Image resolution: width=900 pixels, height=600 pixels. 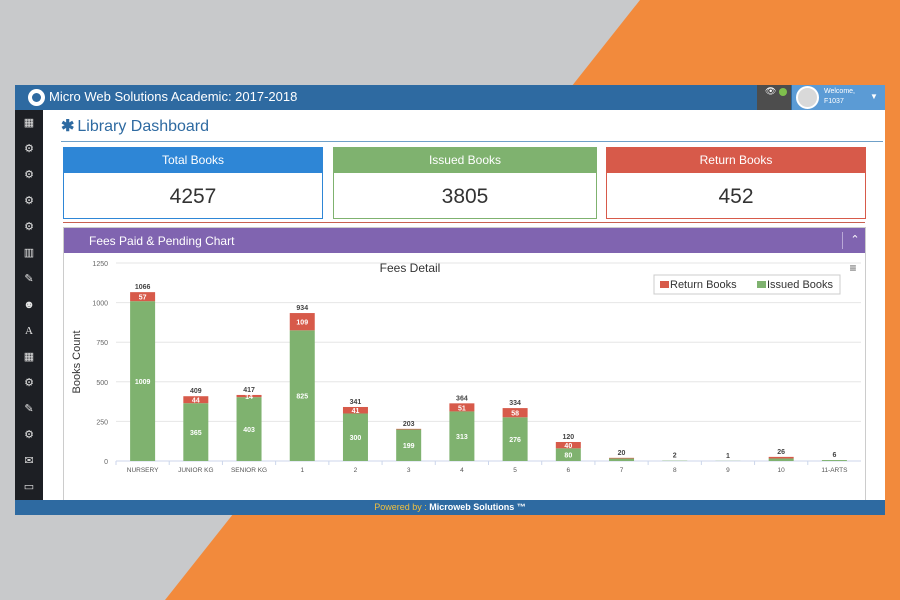 I want to click on user-id: F1037, so click(x=834, y=101).